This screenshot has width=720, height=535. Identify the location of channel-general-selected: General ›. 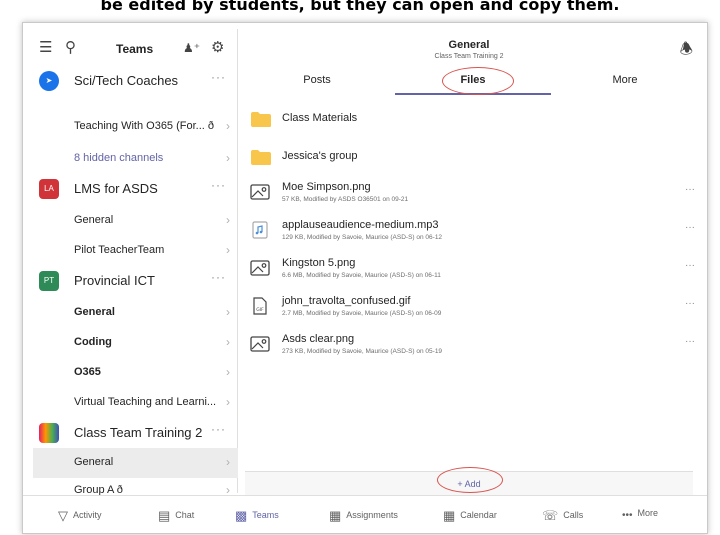
(135, 463).